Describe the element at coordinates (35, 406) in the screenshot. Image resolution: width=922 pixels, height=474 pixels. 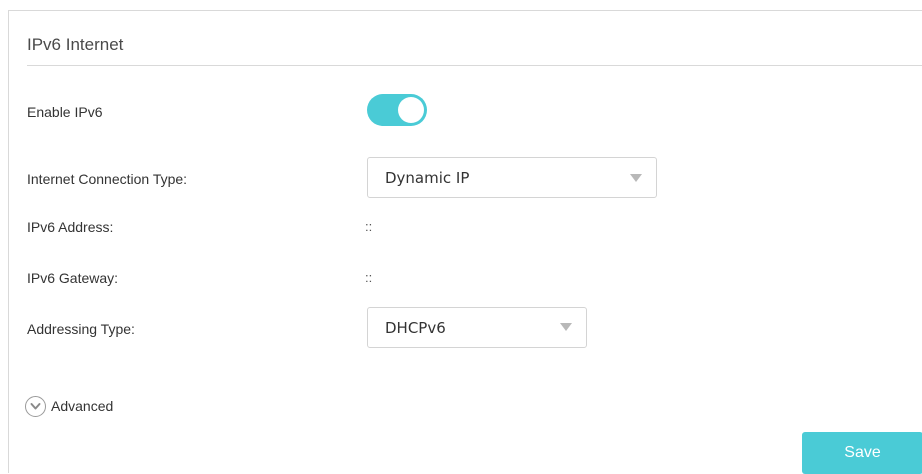
I see `chevron-down-circle-icon` at that location.